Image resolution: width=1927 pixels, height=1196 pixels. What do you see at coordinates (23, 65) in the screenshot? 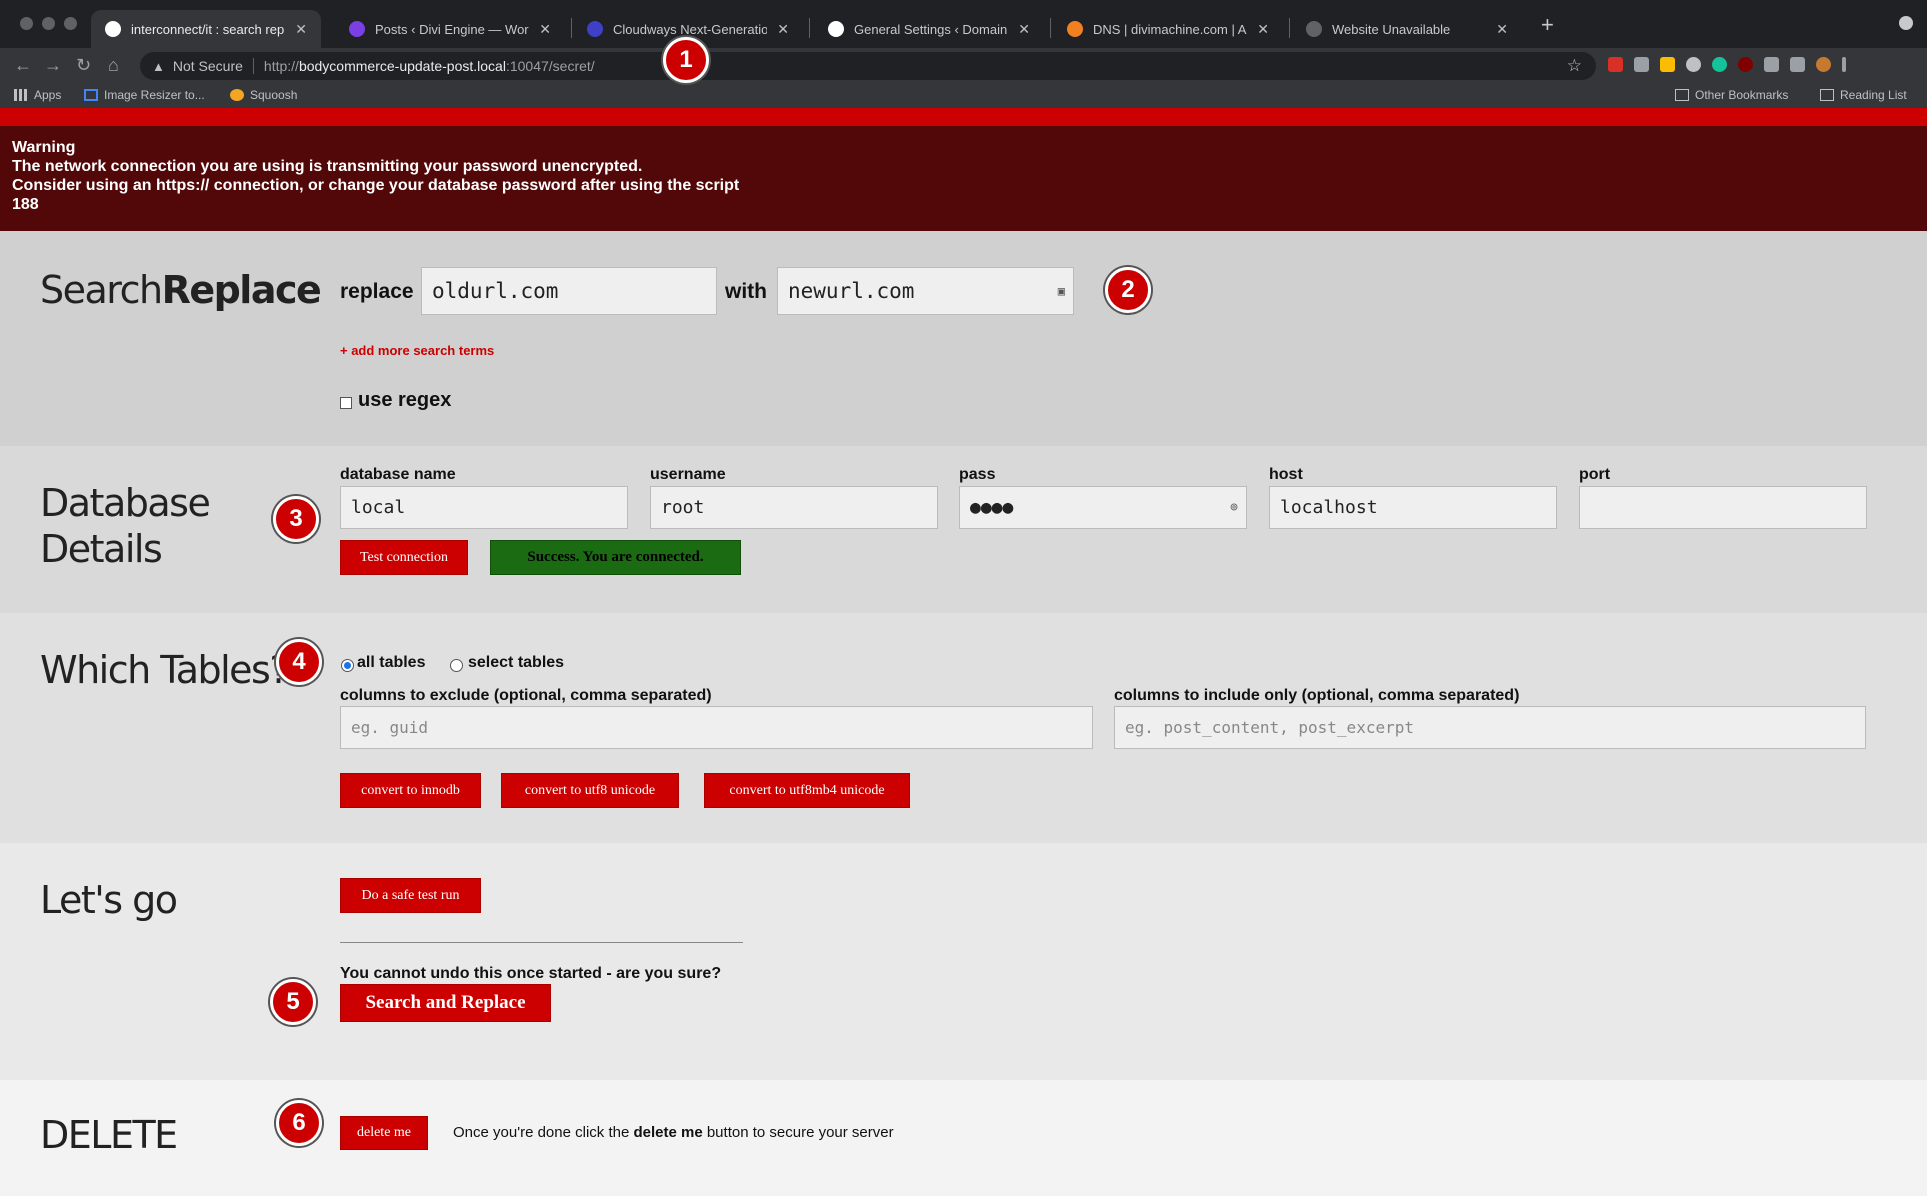
I see `back-arrow-icon: ←` at bounding box center [23, 65].